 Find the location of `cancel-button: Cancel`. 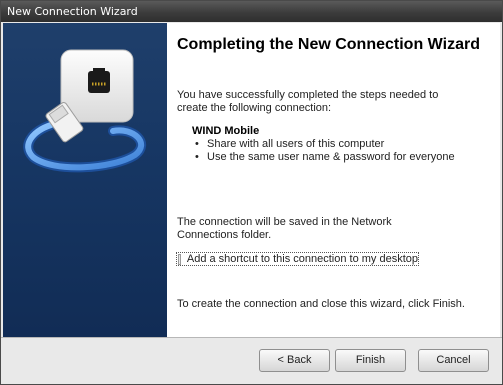

cancel-button: Cancel is located at coordinates (453, 360).